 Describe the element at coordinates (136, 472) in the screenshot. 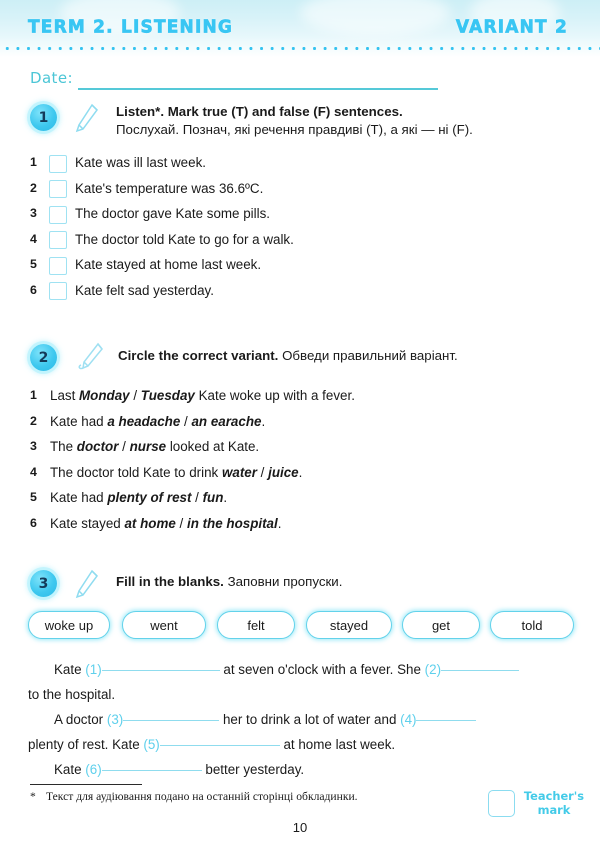

I see `item-text-pre: The doctor told Kate to drink` at that location.